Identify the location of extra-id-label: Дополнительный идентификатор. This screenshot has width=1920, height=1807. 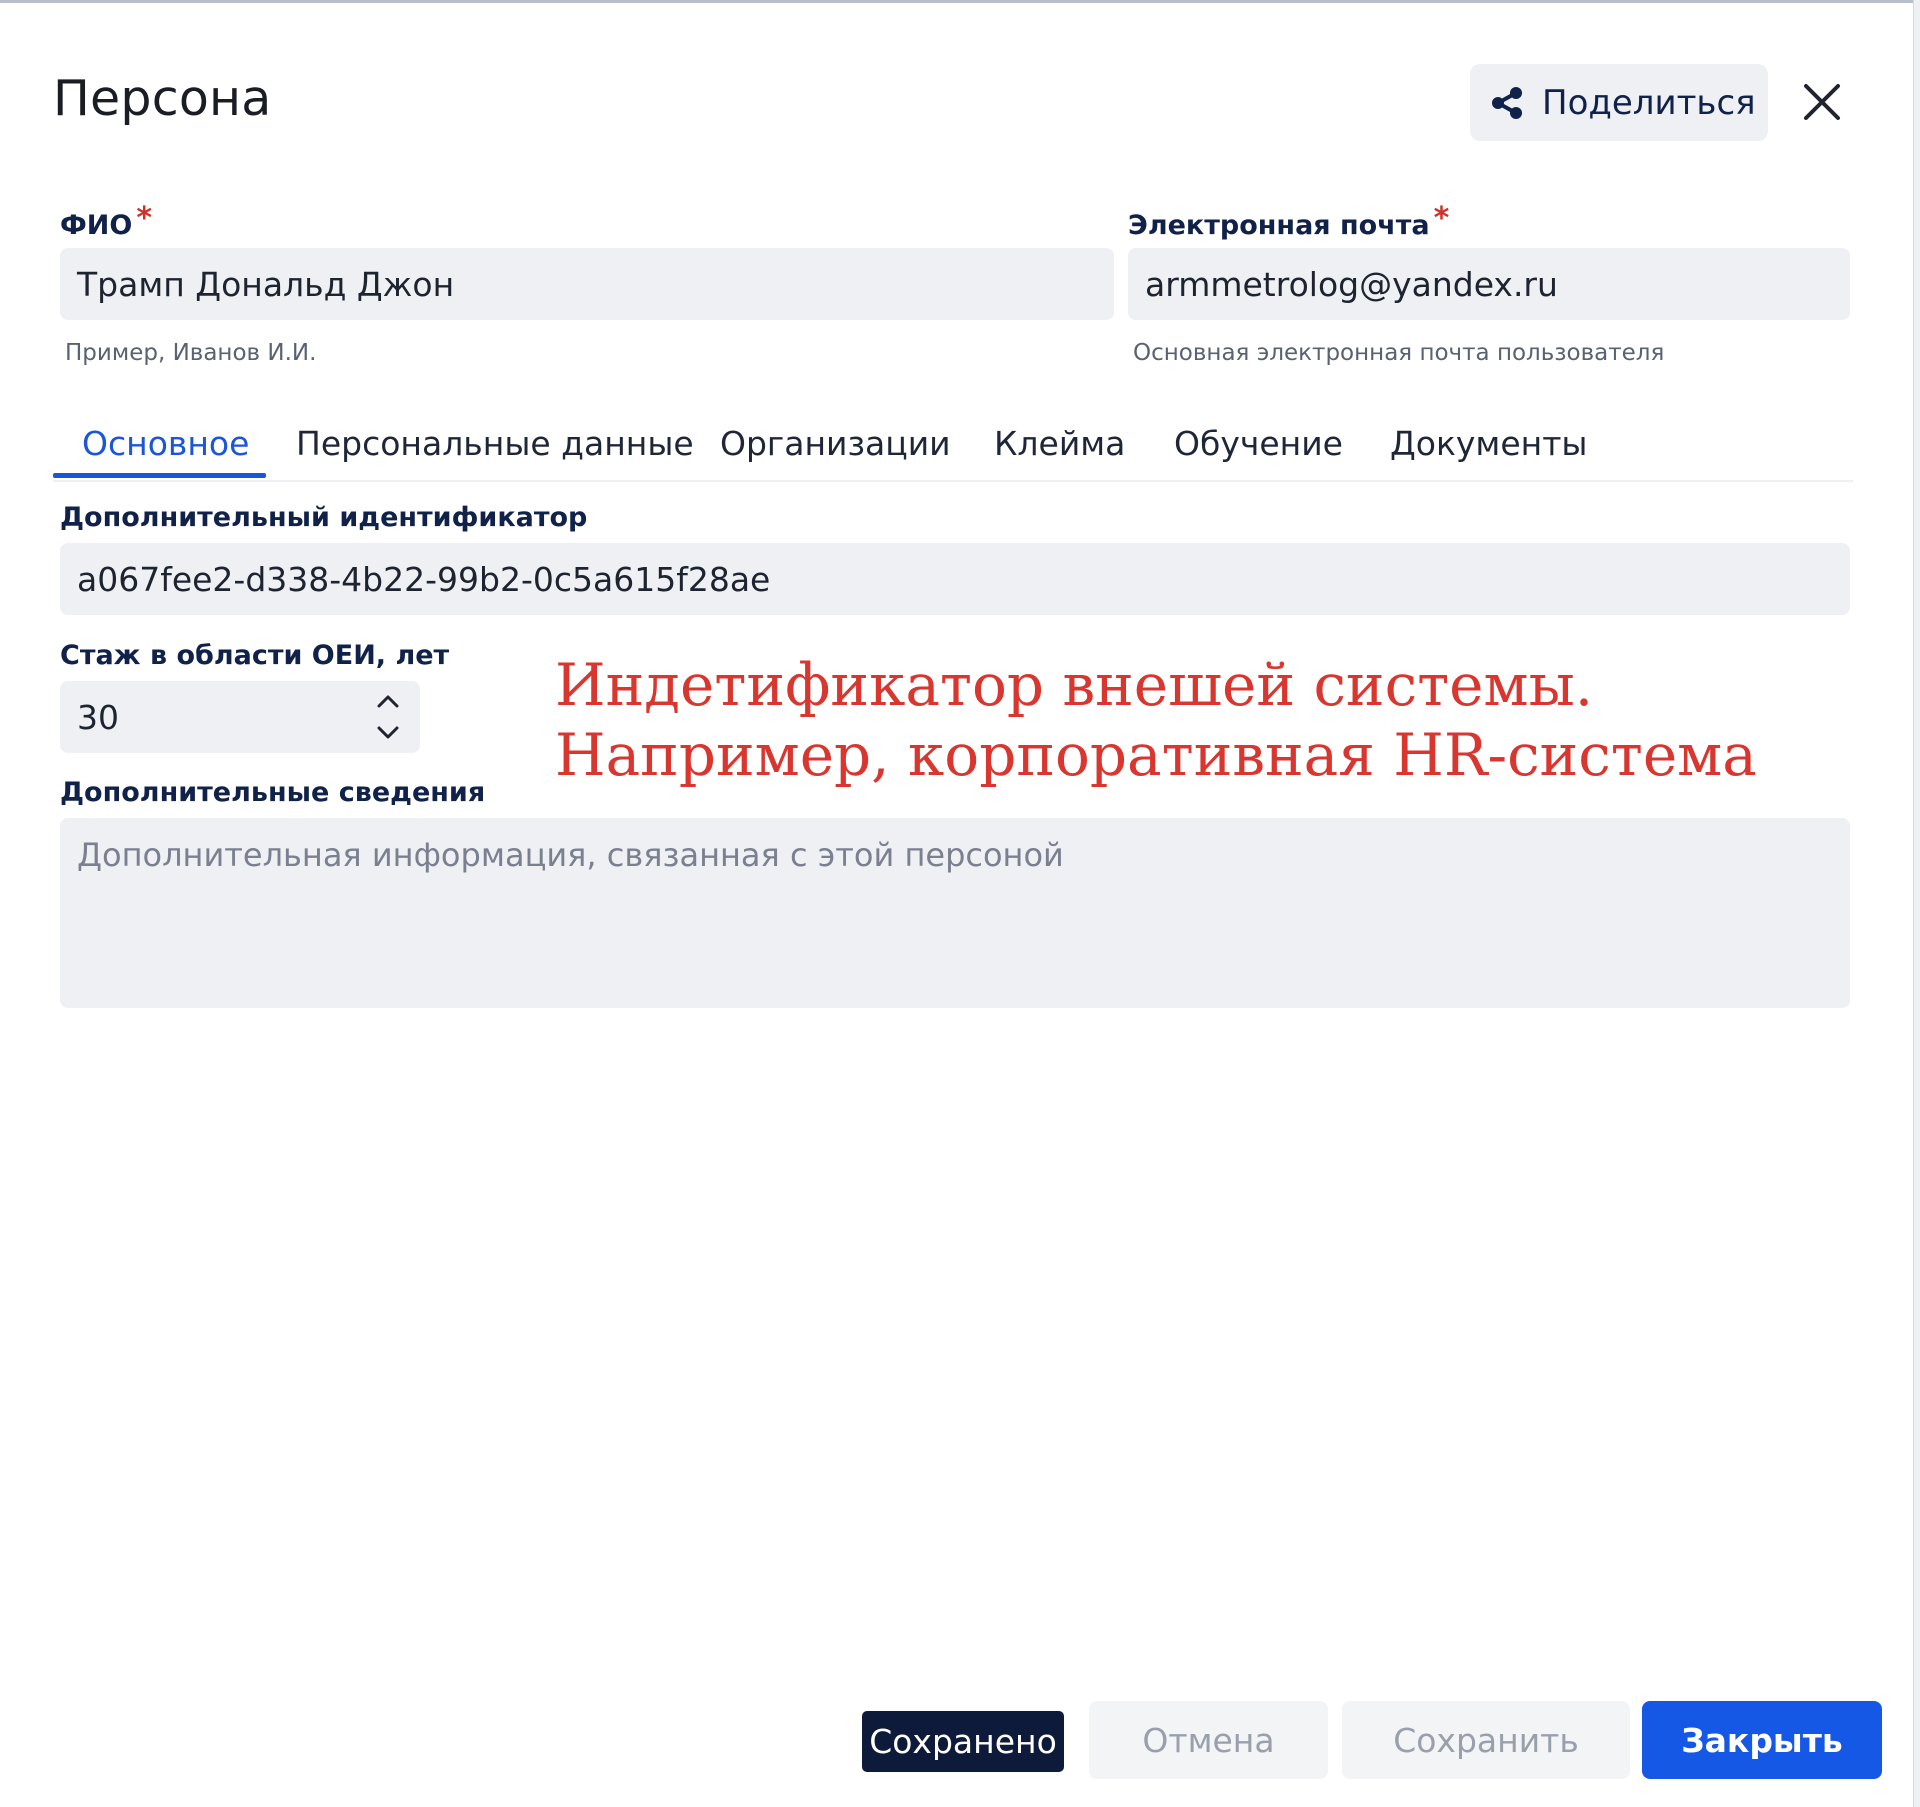
(324, 517).